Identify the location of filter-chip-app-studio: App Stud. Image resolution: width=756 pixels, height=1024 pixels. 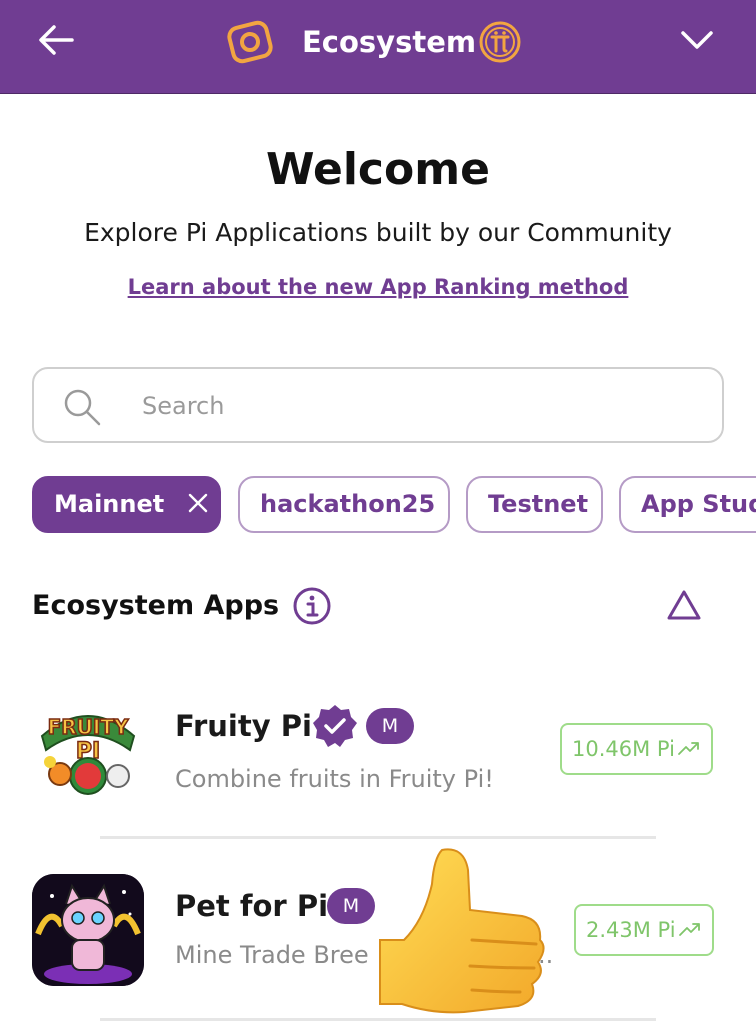
(687, 504).